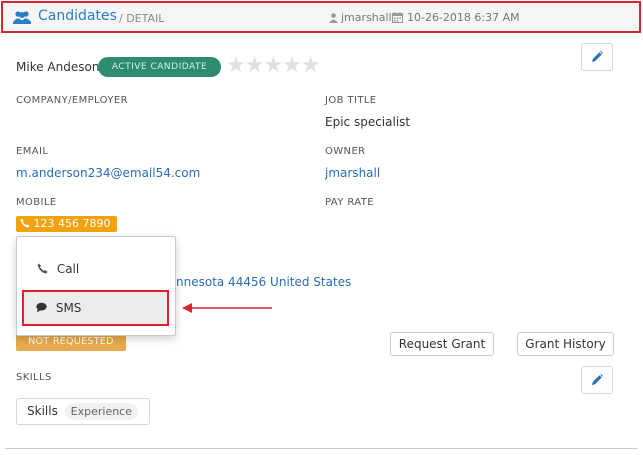  Describe the element at coordinates (142, 18) in the screenshot. I see `page-subtitle: / DETAIL` at that location.